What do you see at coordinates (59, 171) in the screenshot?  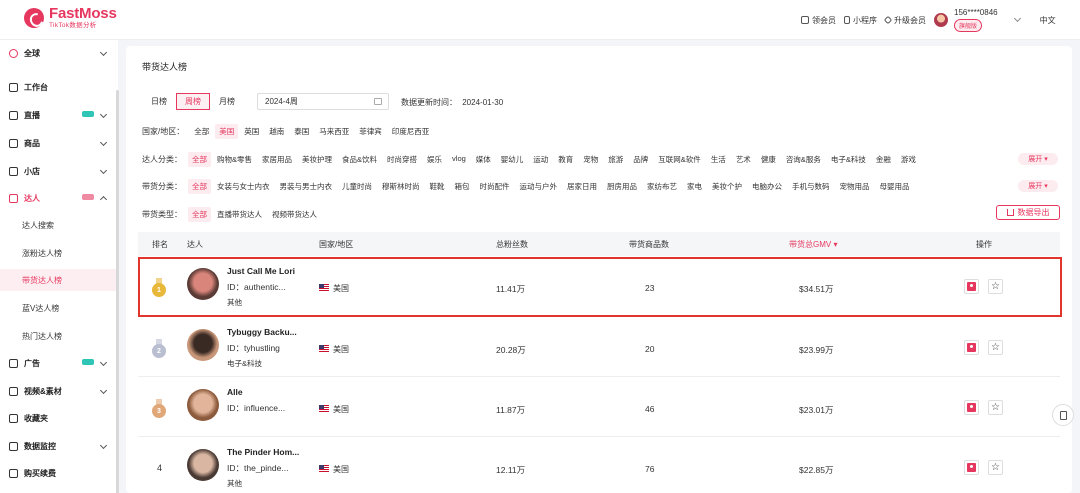 I see `sidebar-item-shop: 小店` at bounding box center [59, 171].